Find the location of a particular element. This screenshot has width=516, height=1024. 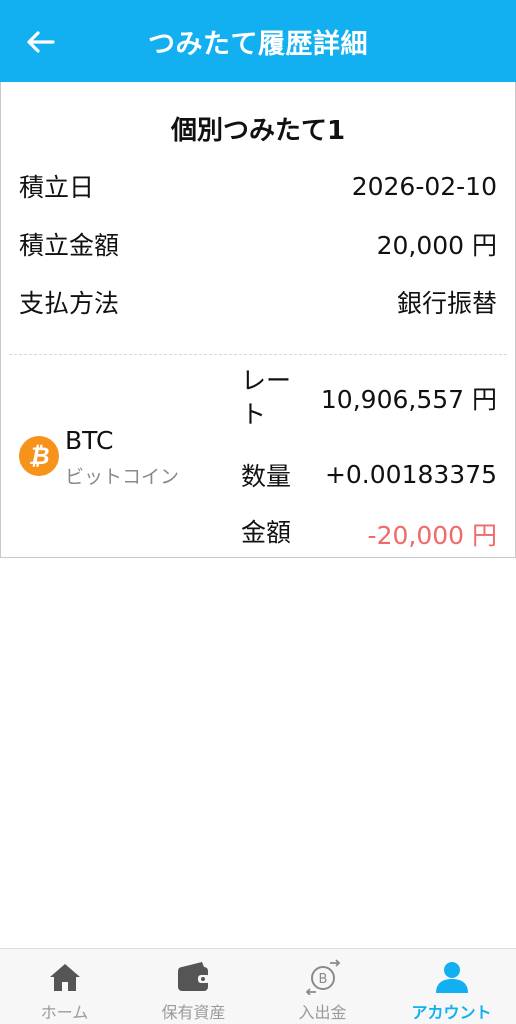

coin-symbol: BTC is located at coordinates (89, 440).